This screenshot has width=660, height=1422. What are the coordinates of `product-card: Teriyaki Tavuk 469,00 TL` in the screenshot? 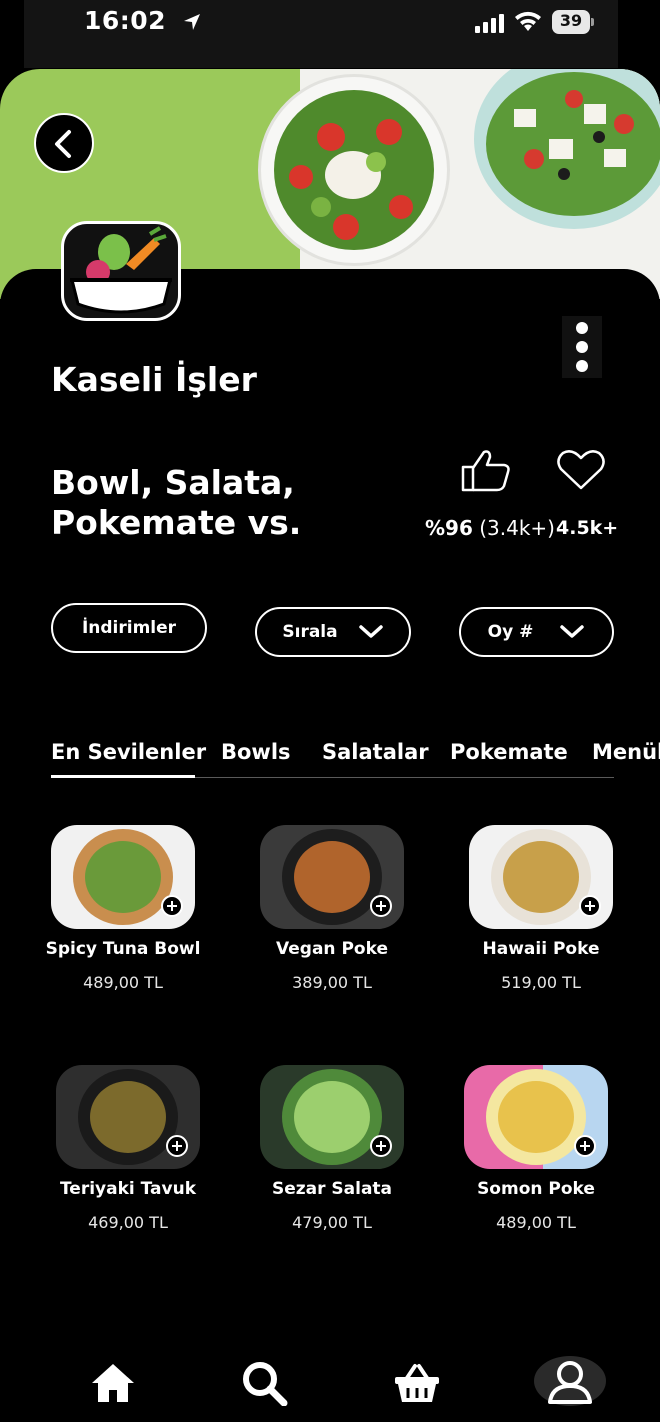 It's located at (128, 1148).